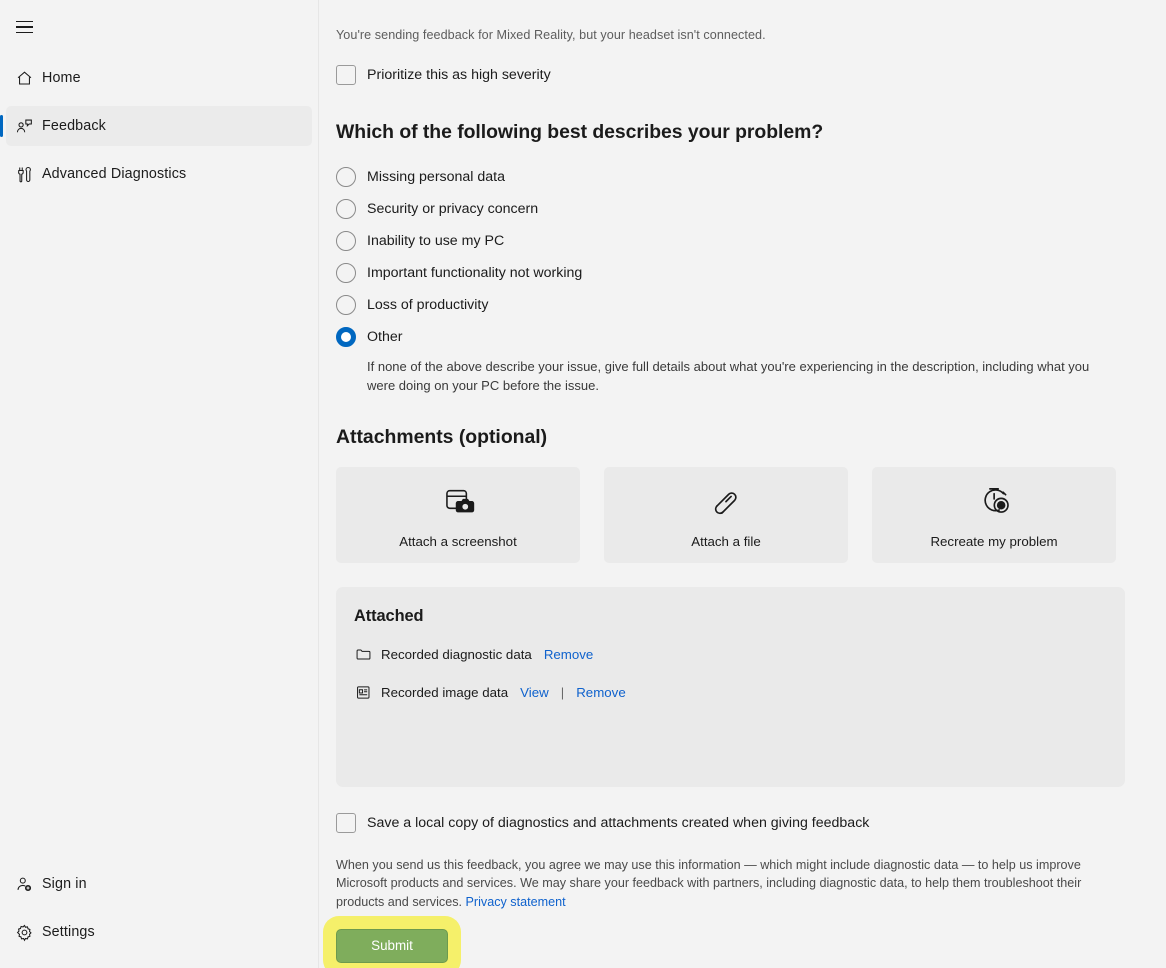  What do you see at coordinates (24, 78) in the screenshot?
I see `home-icon` at bounding box center [24, 78].